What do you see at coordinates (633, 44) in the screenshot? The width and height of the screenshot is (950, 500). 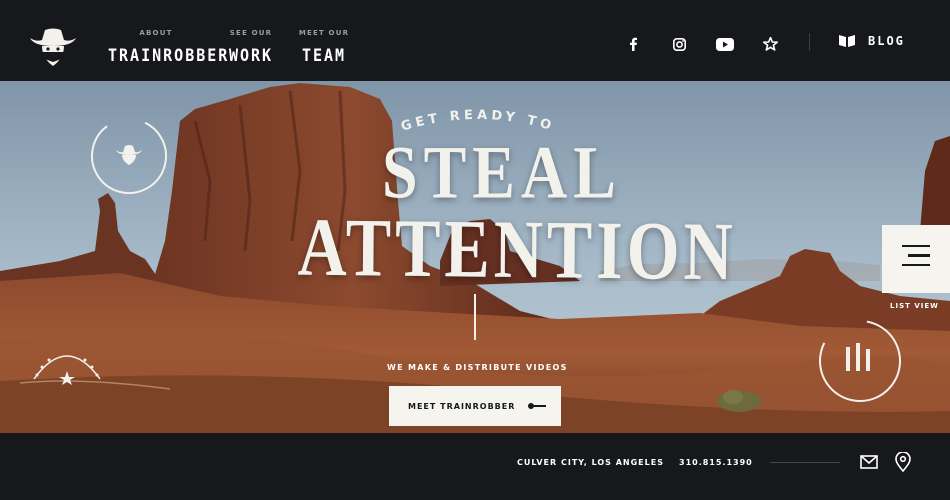 I see `facebook-icon` at bounding box center [633, 44].